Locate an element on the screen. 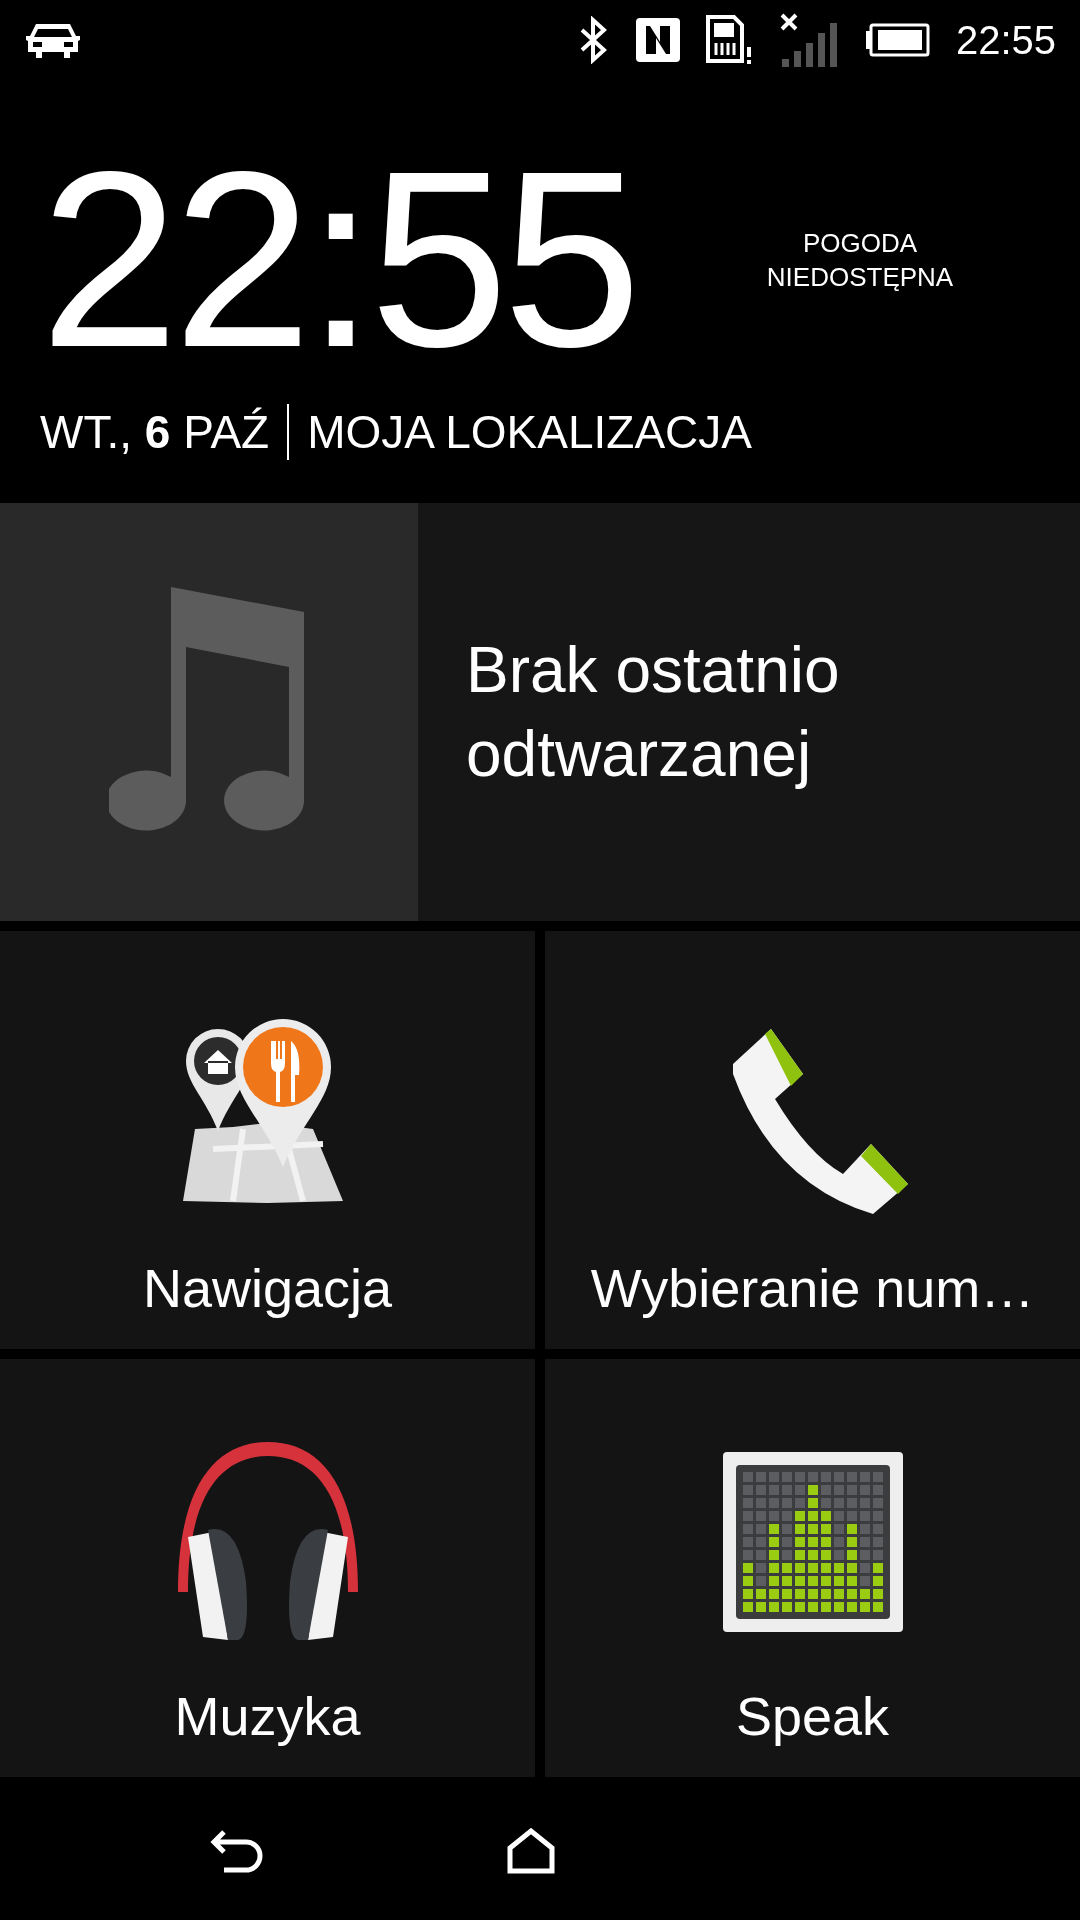  app-tile: Nawigacja is located at coordinates (267, 1140).